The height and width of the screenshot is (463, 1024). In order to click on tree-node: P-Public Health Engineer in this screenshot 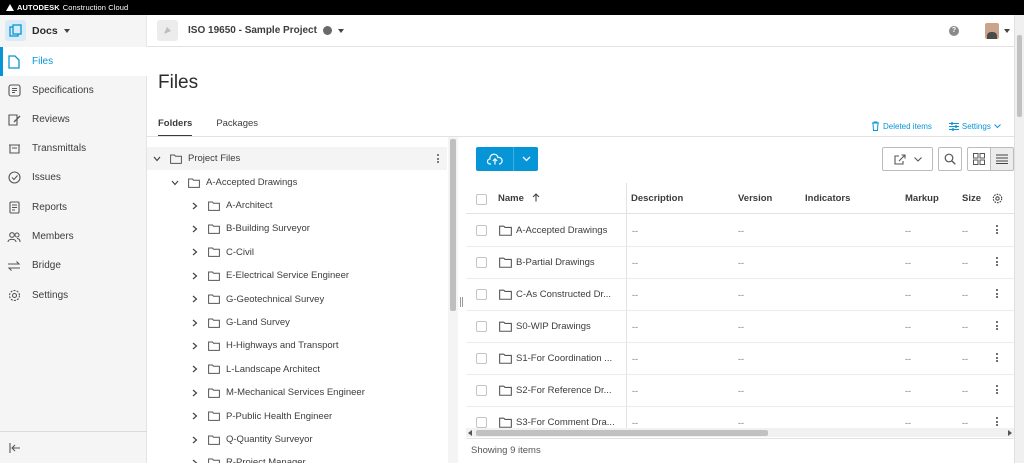, I will do `click(297, 416)`.